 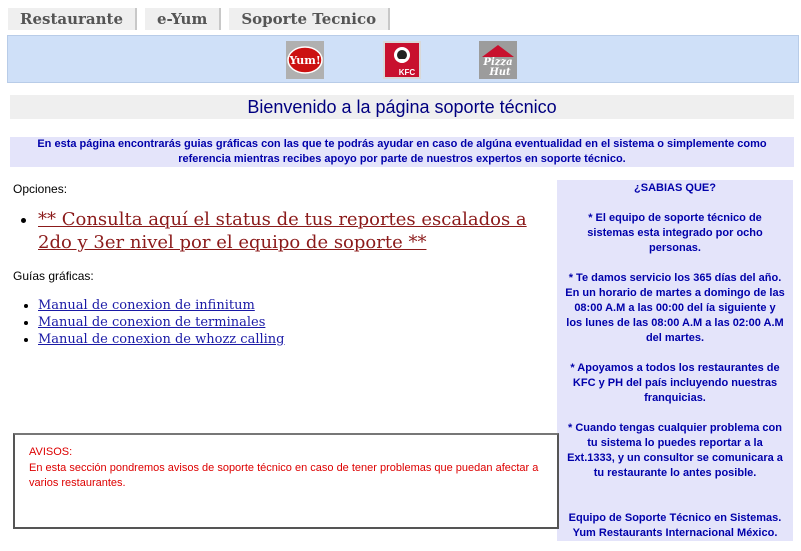 What do you see at coordinates (73, 19) in the screenshot?
I see `tab-restaurante: Restaurante` at bounding box center [73, 19].